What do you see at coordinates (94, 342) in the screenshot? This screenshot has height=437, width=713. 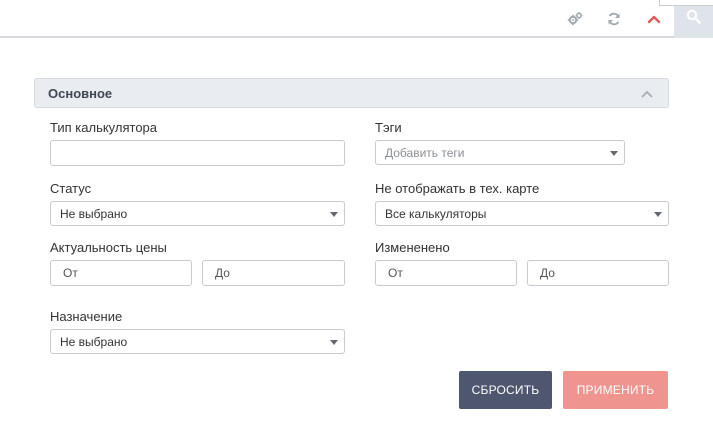 I see `purpose-select-value: Не выбрано` at bounding box center [94, 342].